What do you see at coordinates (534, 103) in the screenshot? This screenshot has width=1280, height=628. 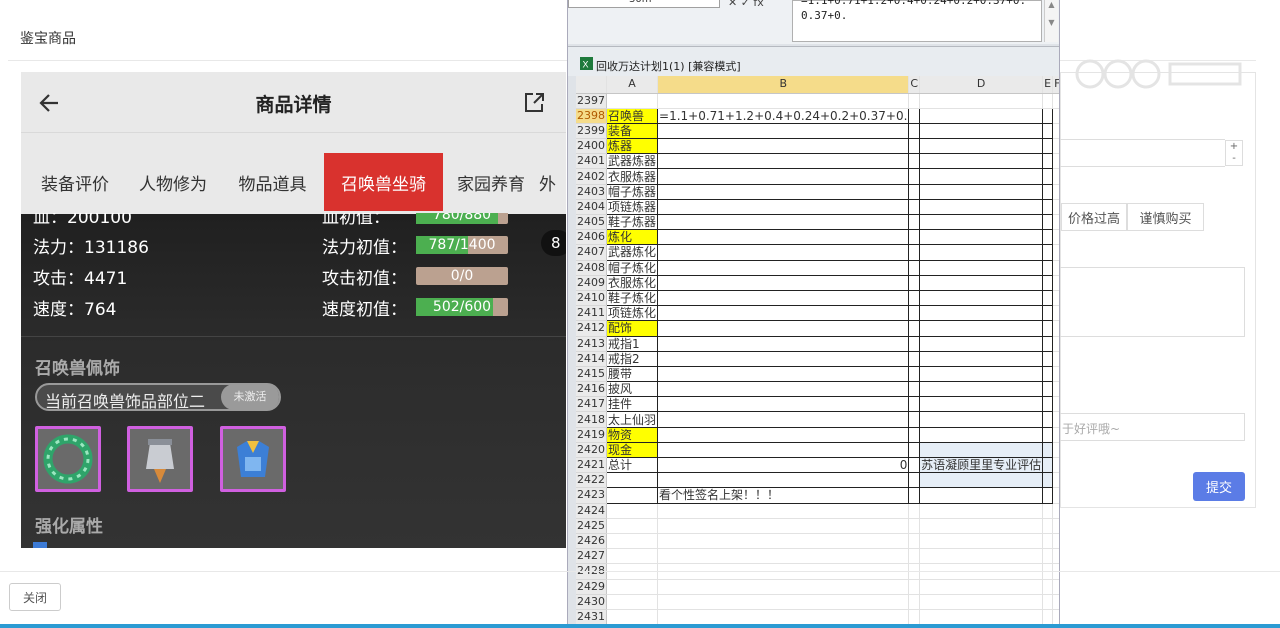 I see `share-icon` at bounding box center [534, 103].